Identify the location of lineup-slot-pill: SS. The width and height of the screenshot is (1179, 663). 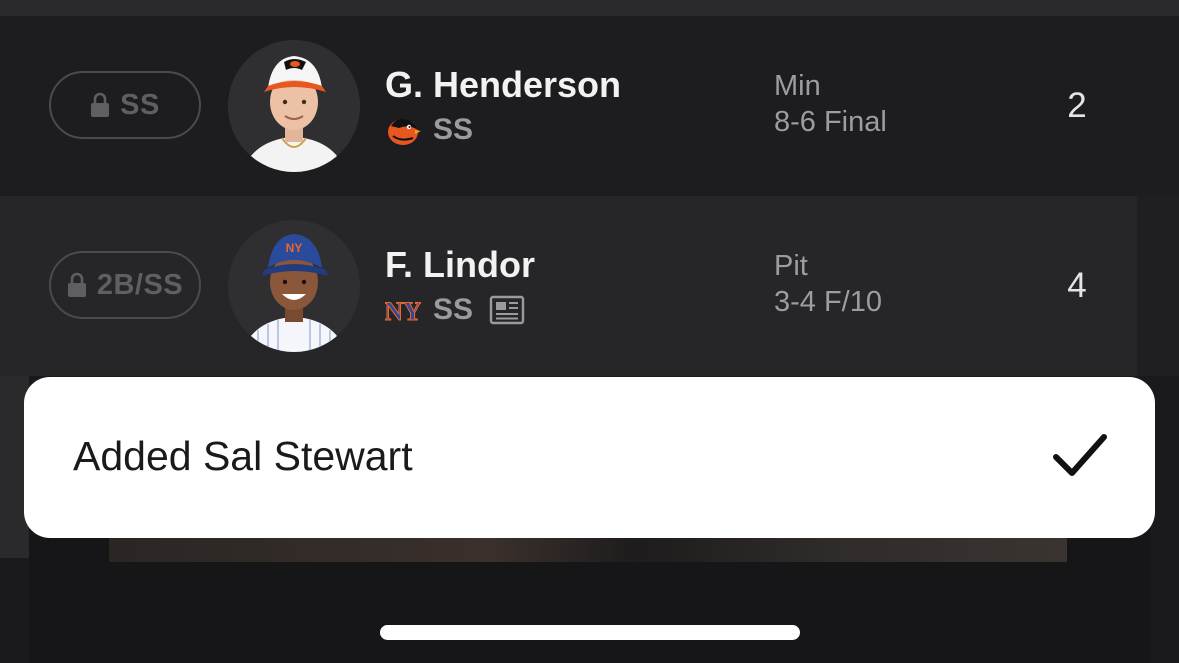
(125, 105).